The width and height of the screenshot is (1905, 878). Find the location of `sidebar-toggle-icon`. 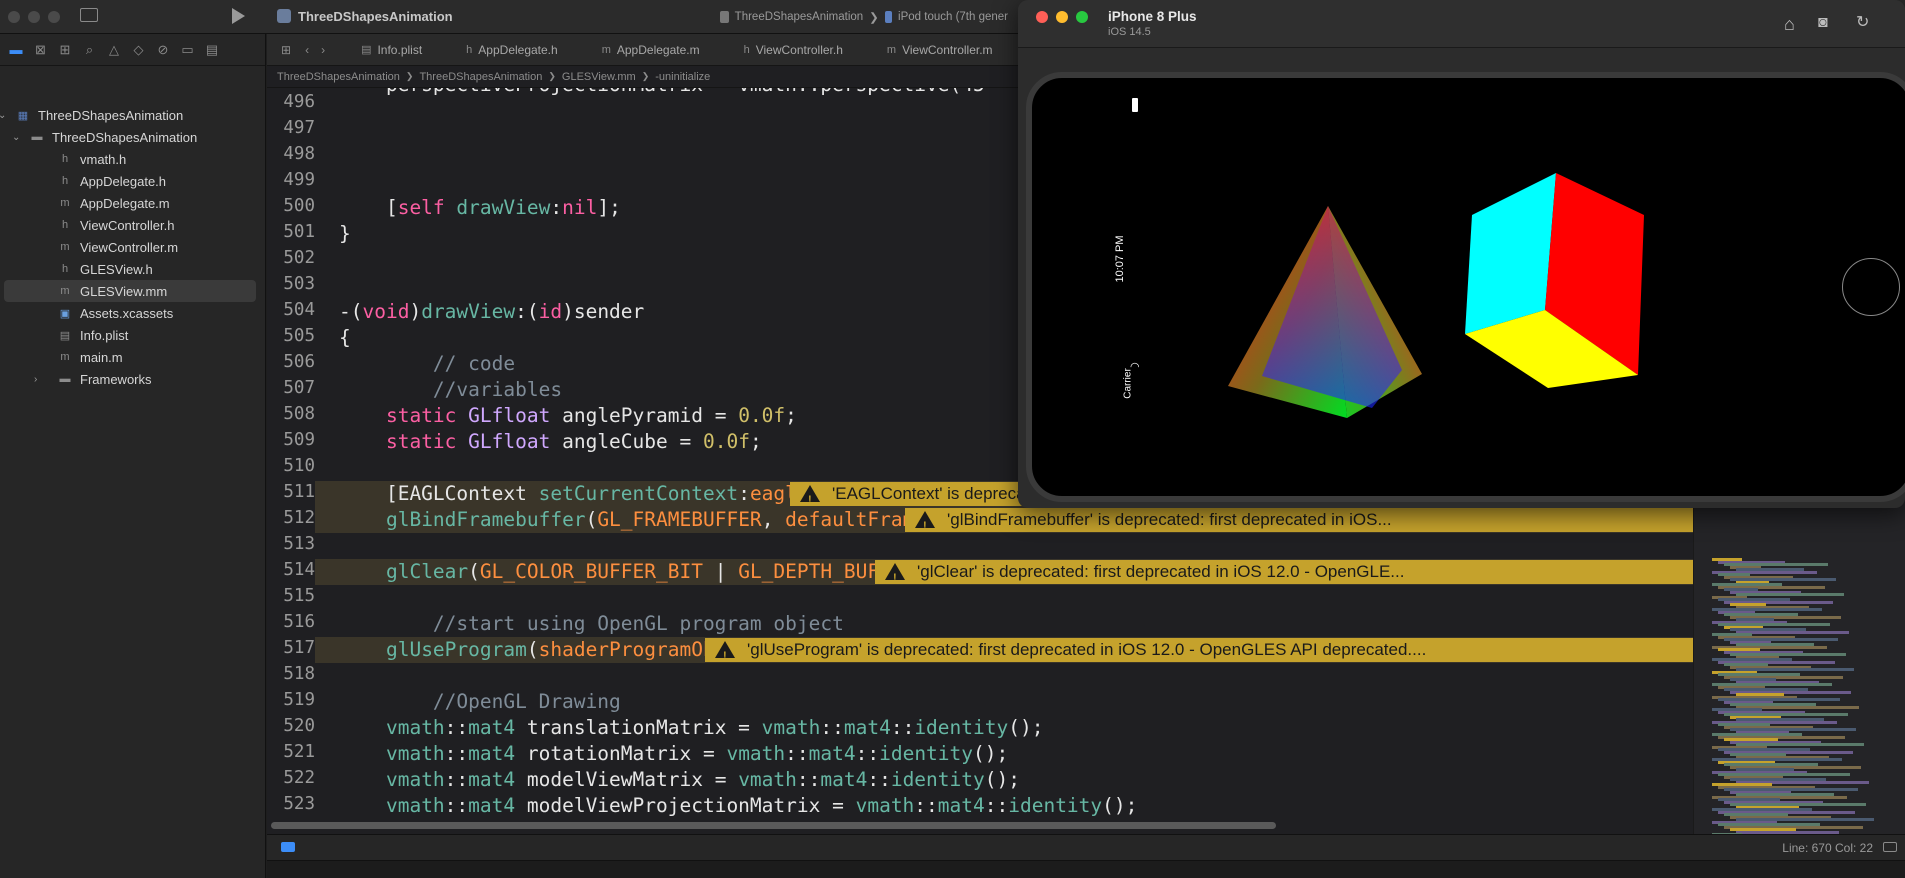

sidebar-toggle-icon is located at coordinates (89, 15).